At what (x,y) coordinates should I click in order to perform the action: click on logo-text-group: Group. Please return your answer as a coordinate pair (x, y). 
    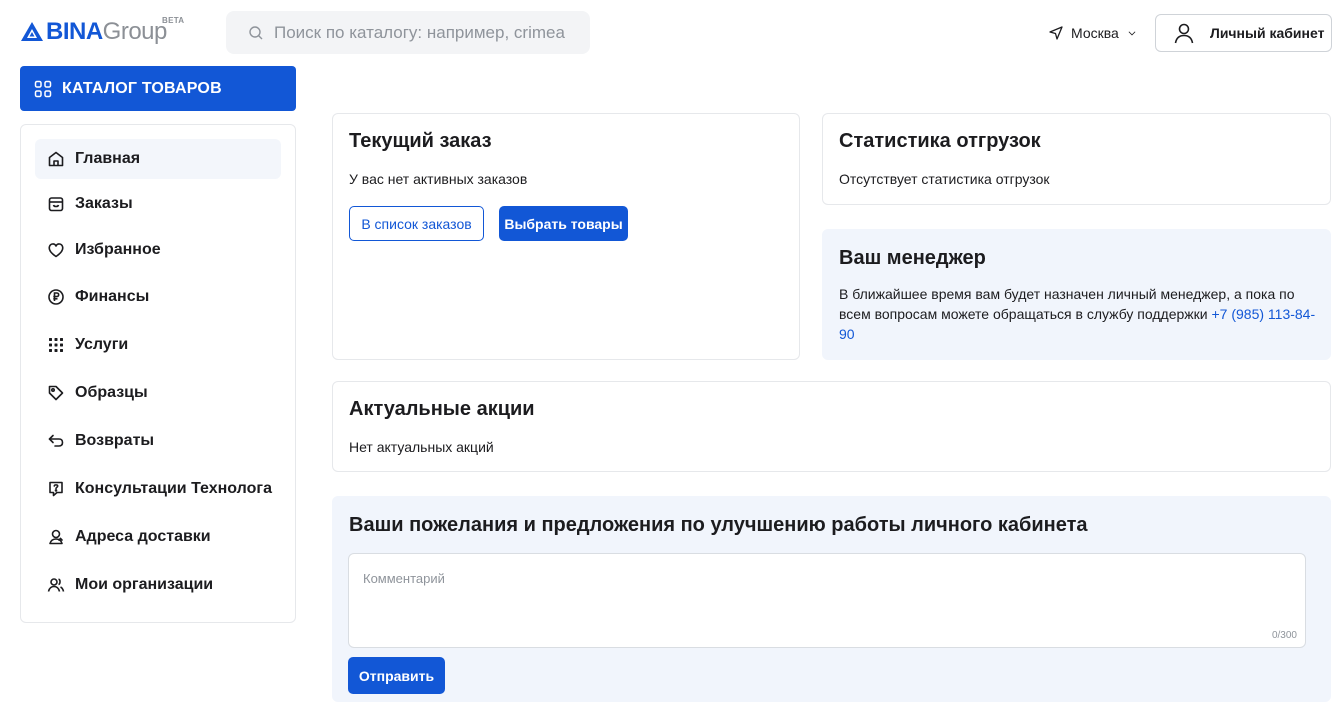
    Looking at the image, I should click on (135, 31).